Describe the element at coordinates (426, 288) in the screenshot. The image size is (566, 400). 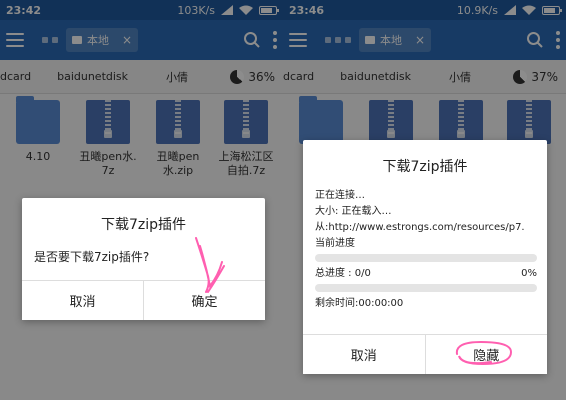
I see `total-progress-bar` at that location.